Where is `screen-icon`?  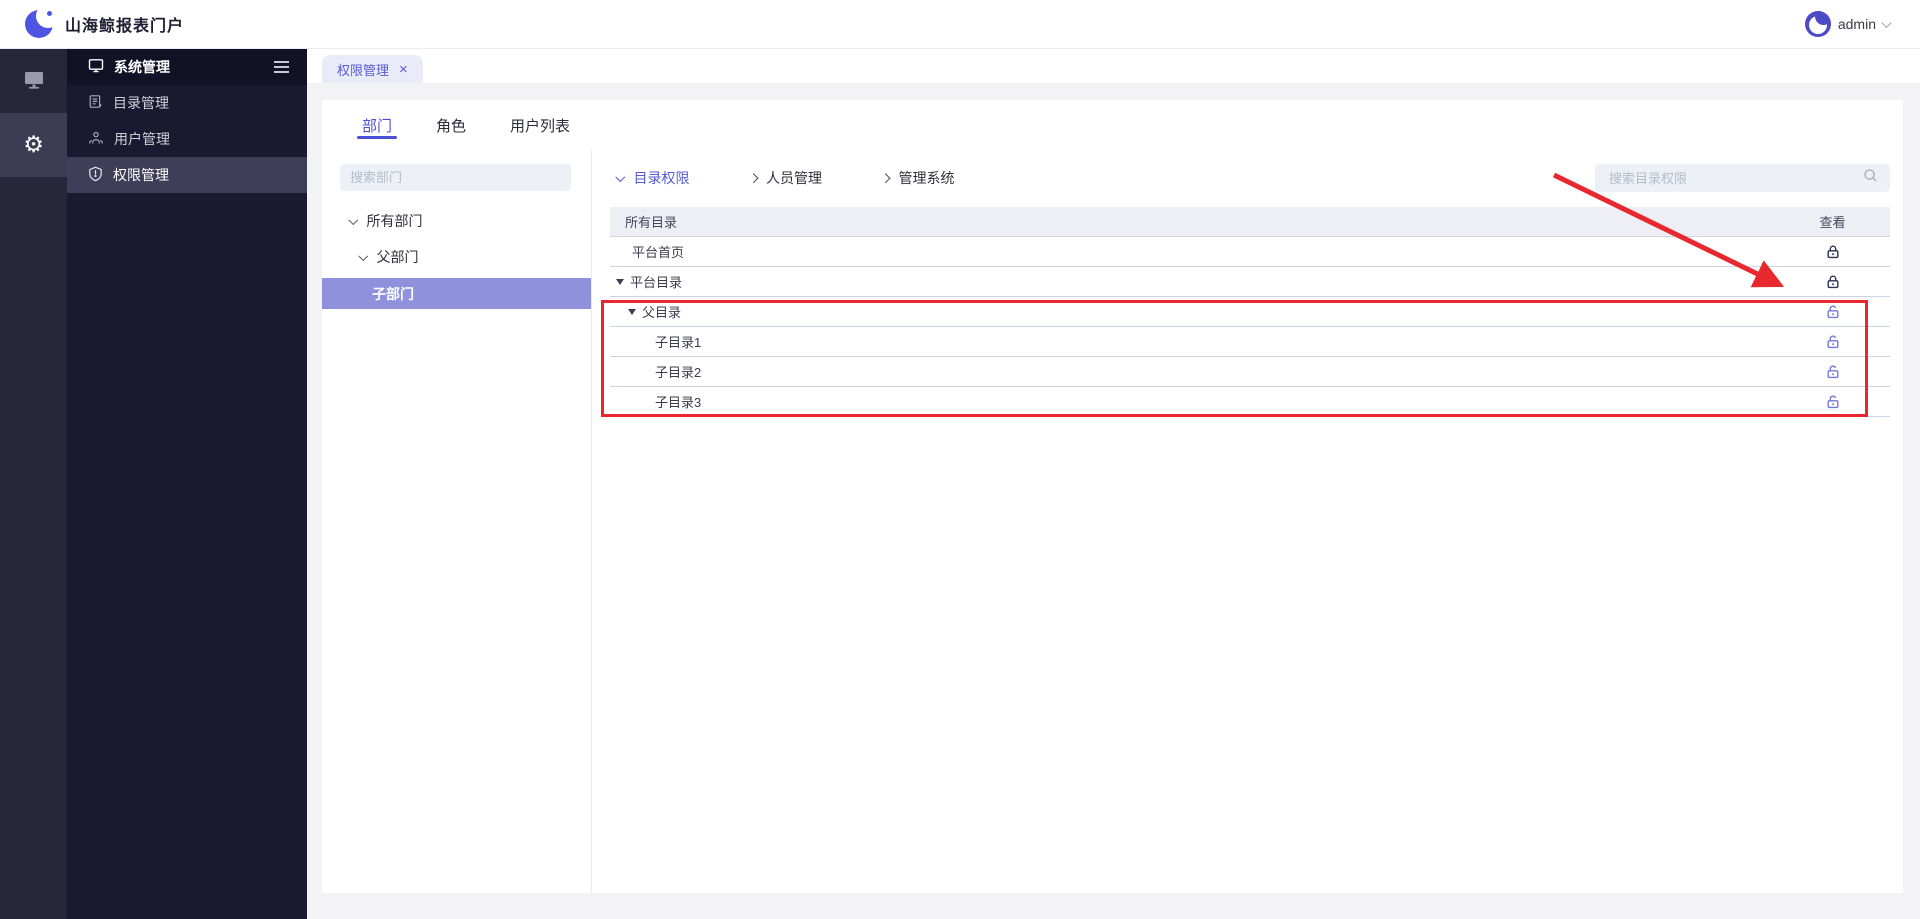
screen-icon is located at coordinates (96, 67).